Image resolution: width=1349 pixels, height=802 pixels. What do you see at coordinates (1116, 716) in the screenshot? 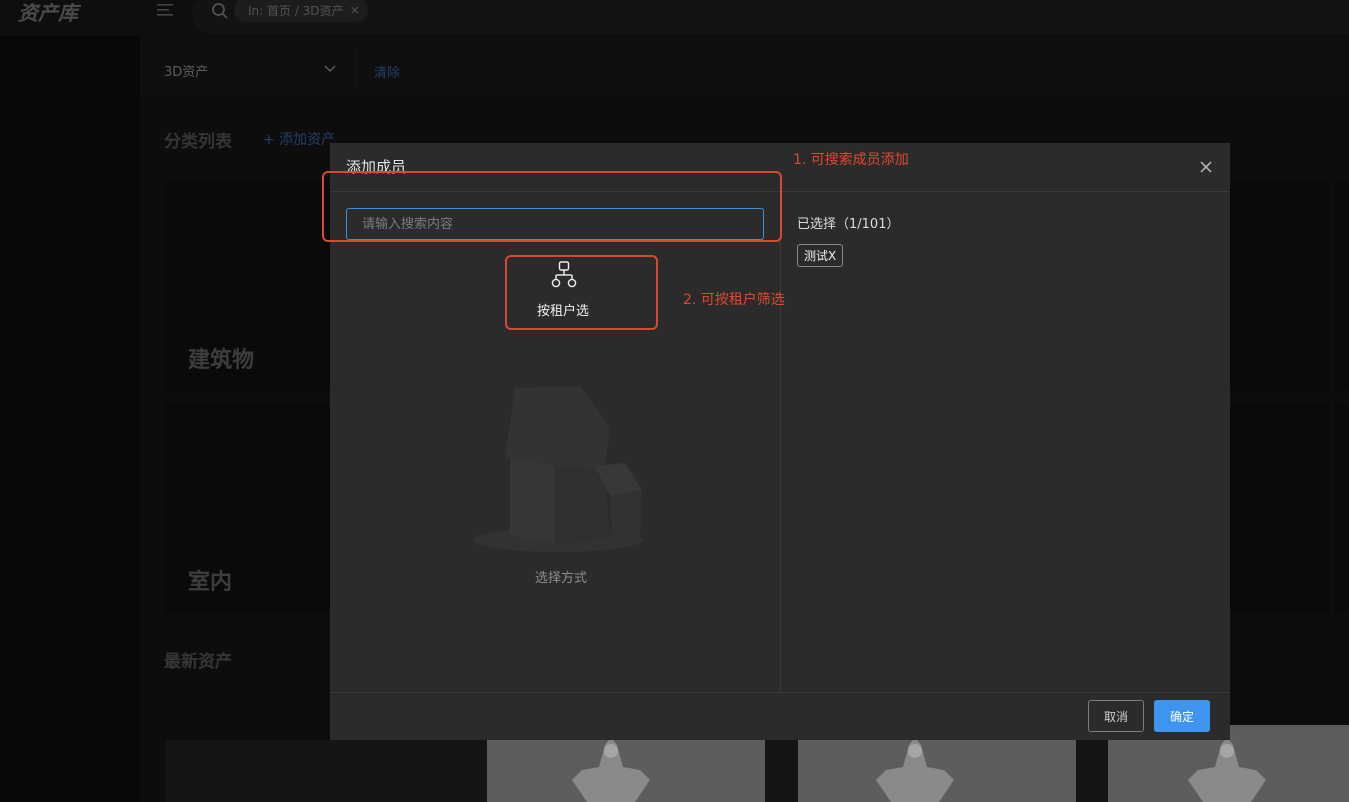
I see `cancel-button: 取消` at bounding box center [1116, 716].